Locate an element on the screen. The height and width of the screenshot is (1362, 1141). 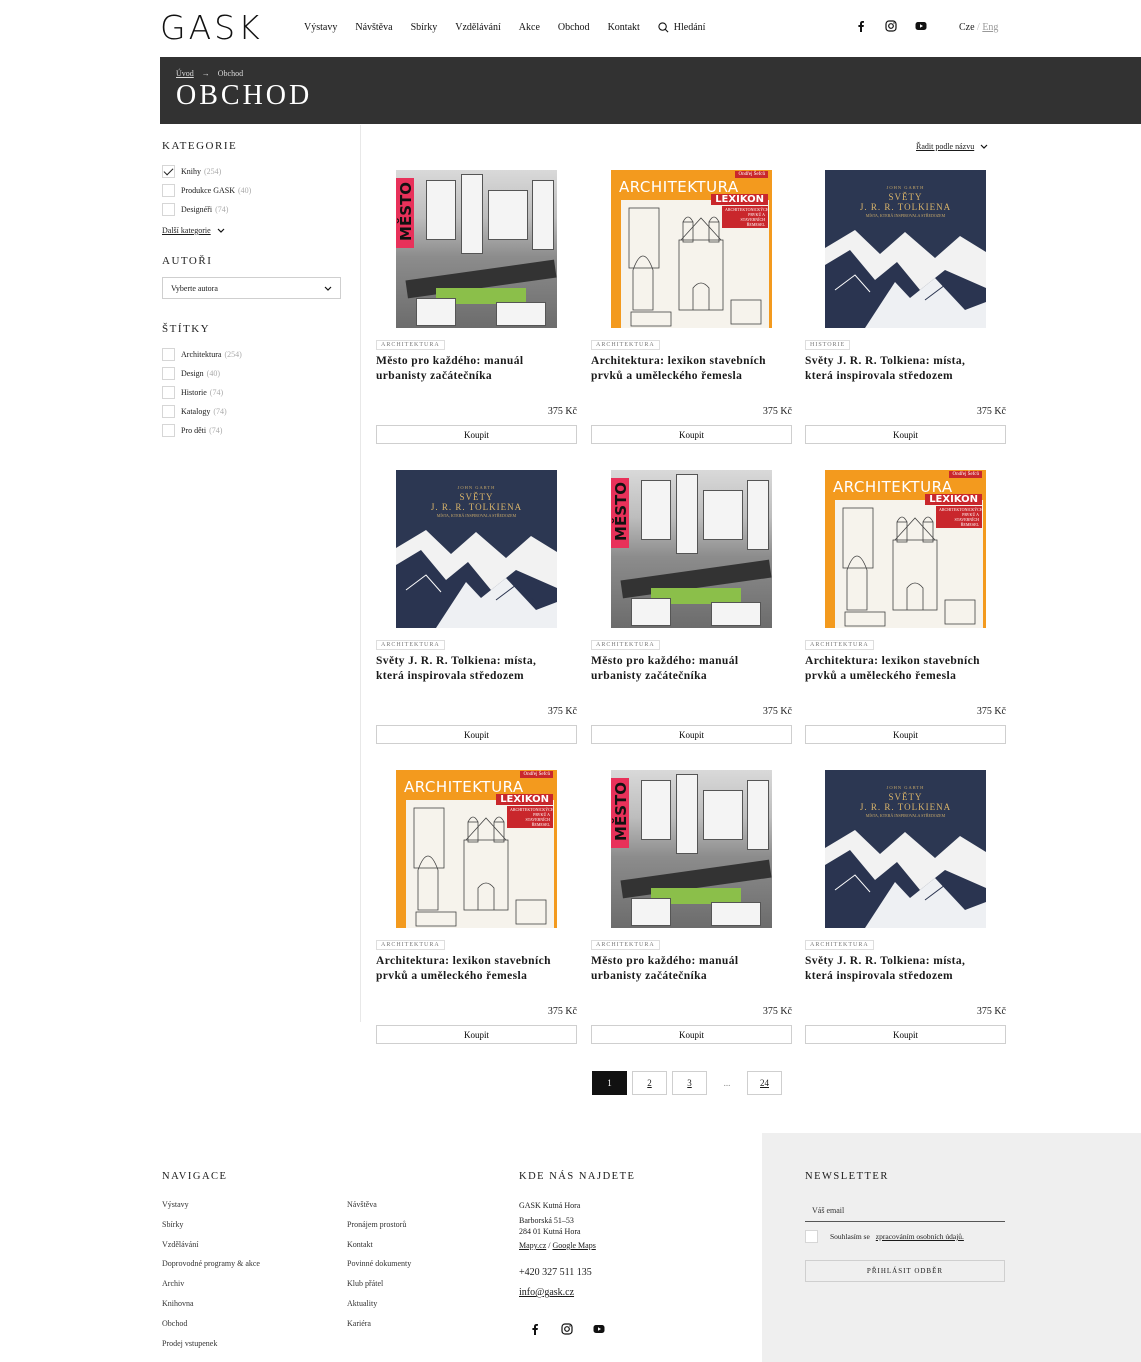
nav-vzdelavani: Vzdělávání is located at coordinates (478, 27).